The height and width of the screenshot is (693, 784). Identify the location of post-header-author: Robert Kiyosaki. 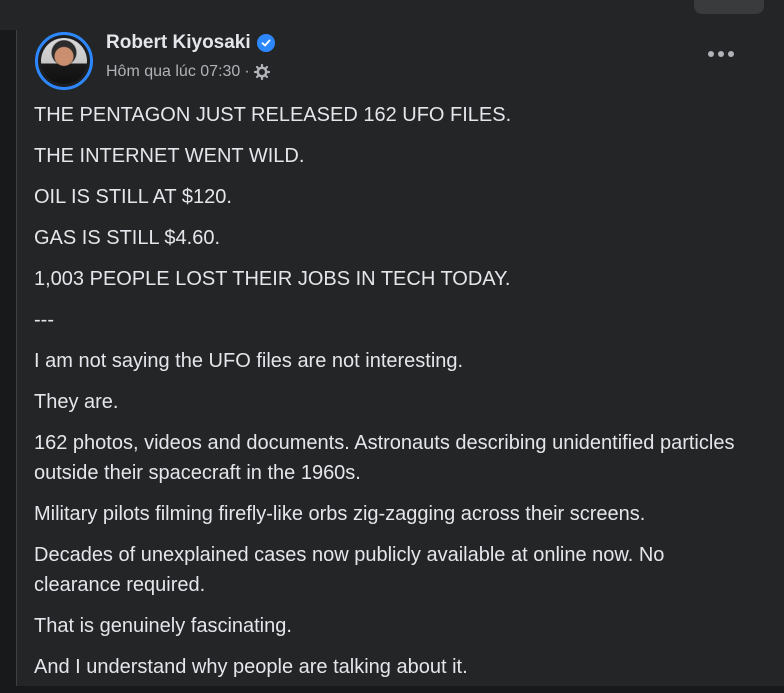
(190, 43).